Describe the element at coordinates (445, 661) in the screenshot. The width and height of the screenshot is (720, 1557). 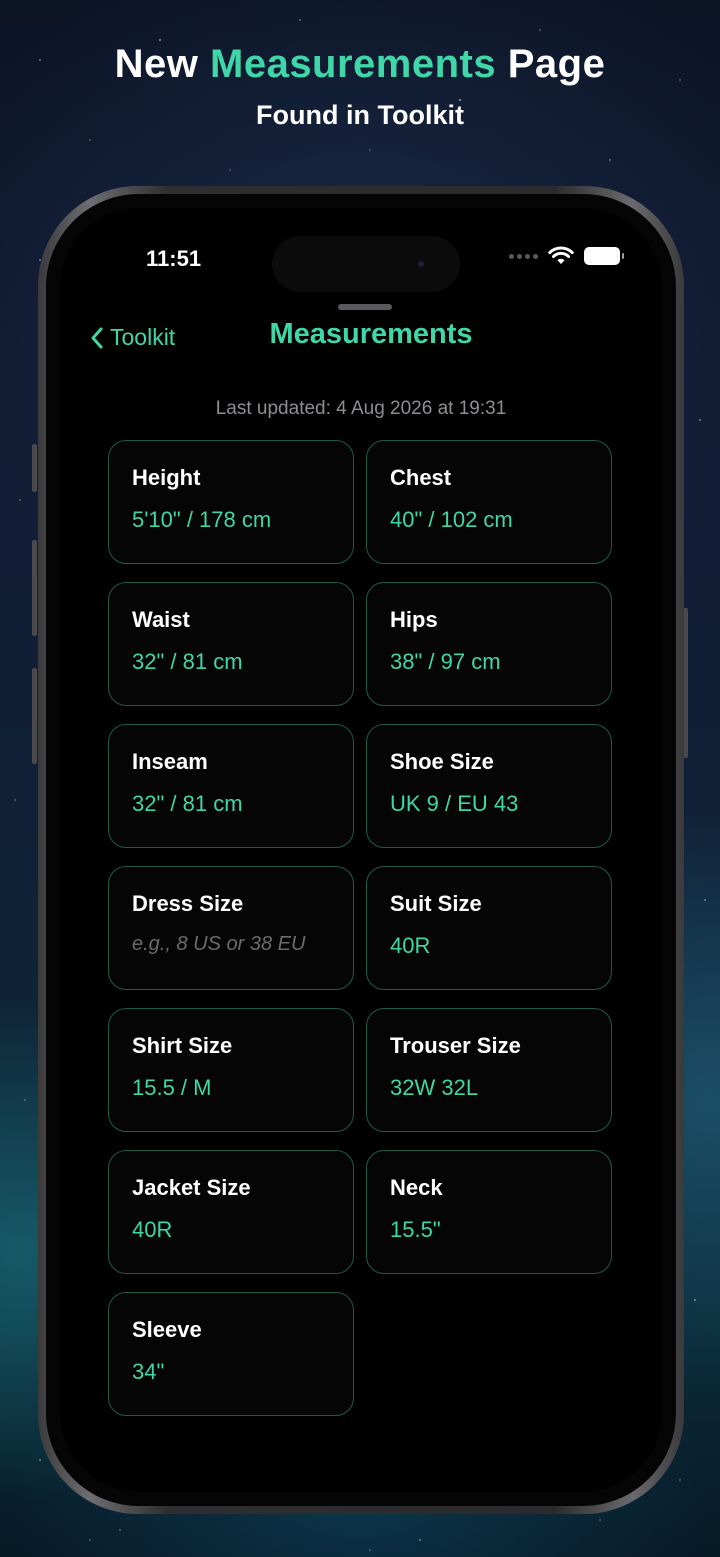
I see `measurement-value: 38" / 97 cm` at that location.